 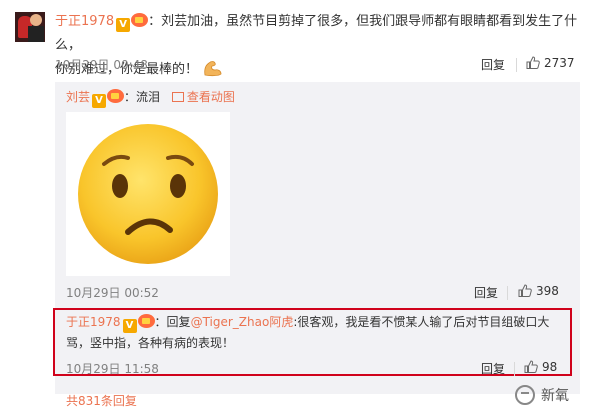 I want to click on main-like-count: 2737, so click(x=559, y=63).